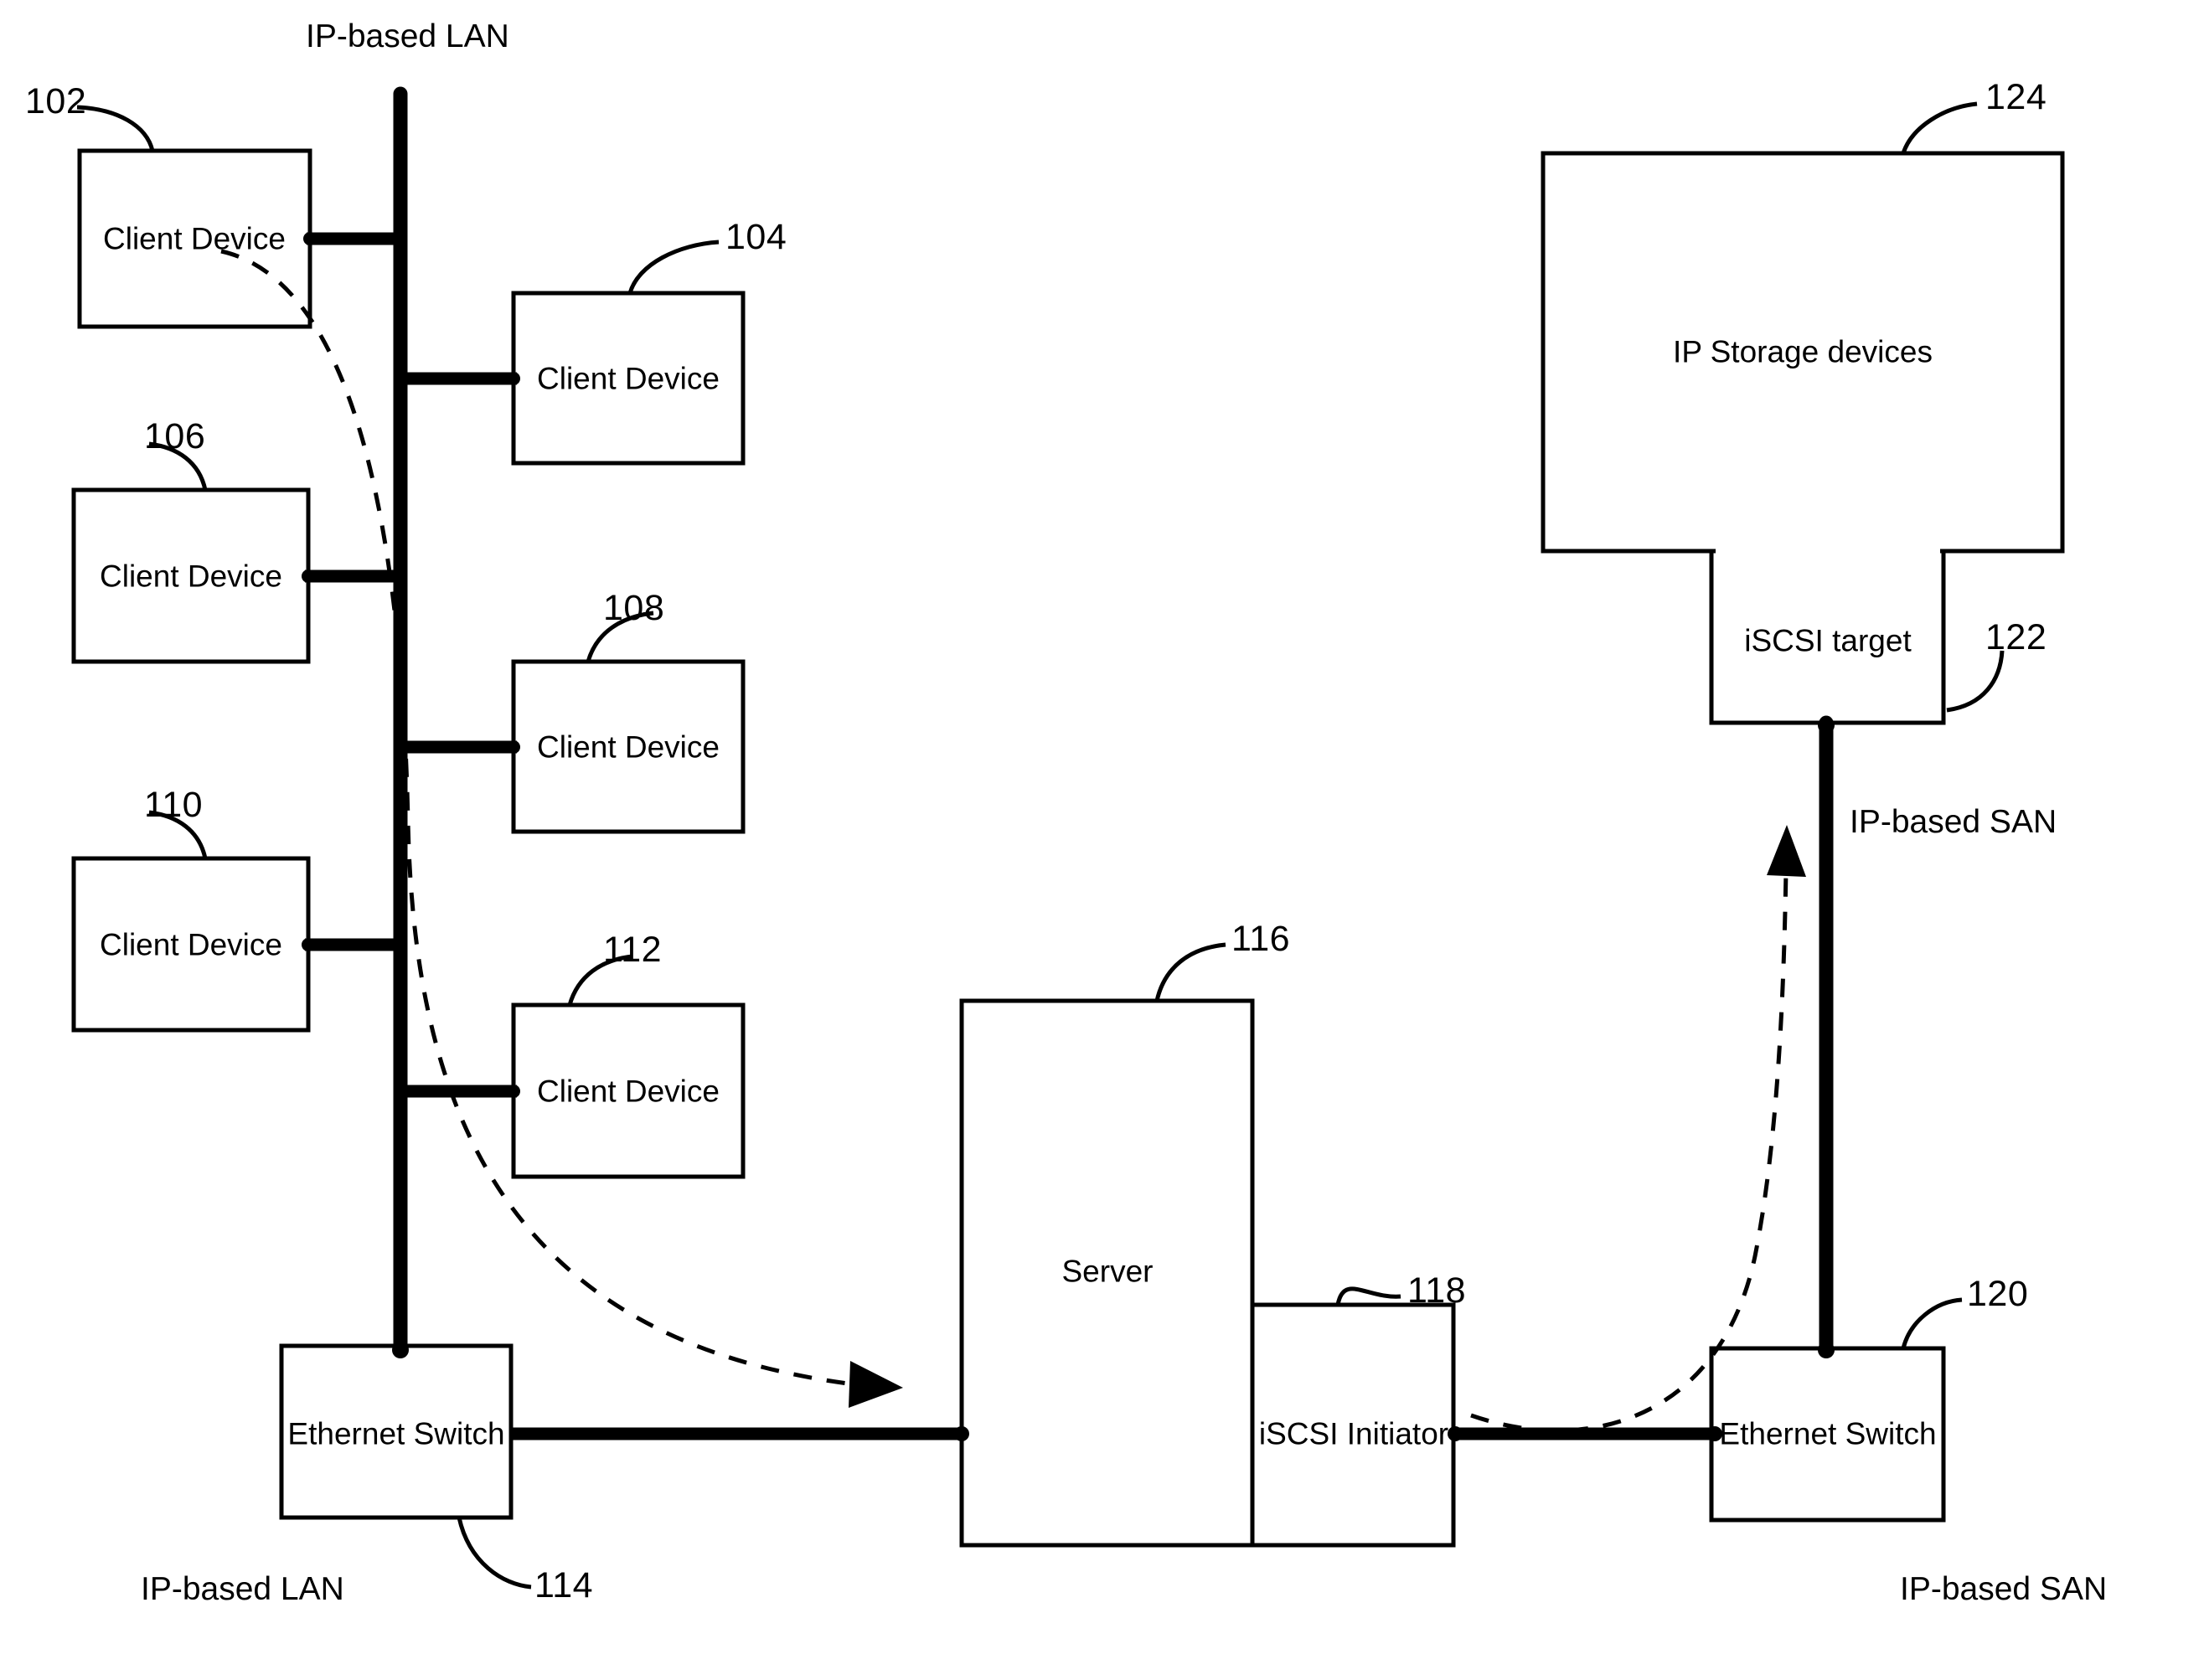 This screenshot has height=1680, width=2204. Describe the element at coordinates (564, 1585) in the screenshot. I see `ref-number-114: 114` at that location.